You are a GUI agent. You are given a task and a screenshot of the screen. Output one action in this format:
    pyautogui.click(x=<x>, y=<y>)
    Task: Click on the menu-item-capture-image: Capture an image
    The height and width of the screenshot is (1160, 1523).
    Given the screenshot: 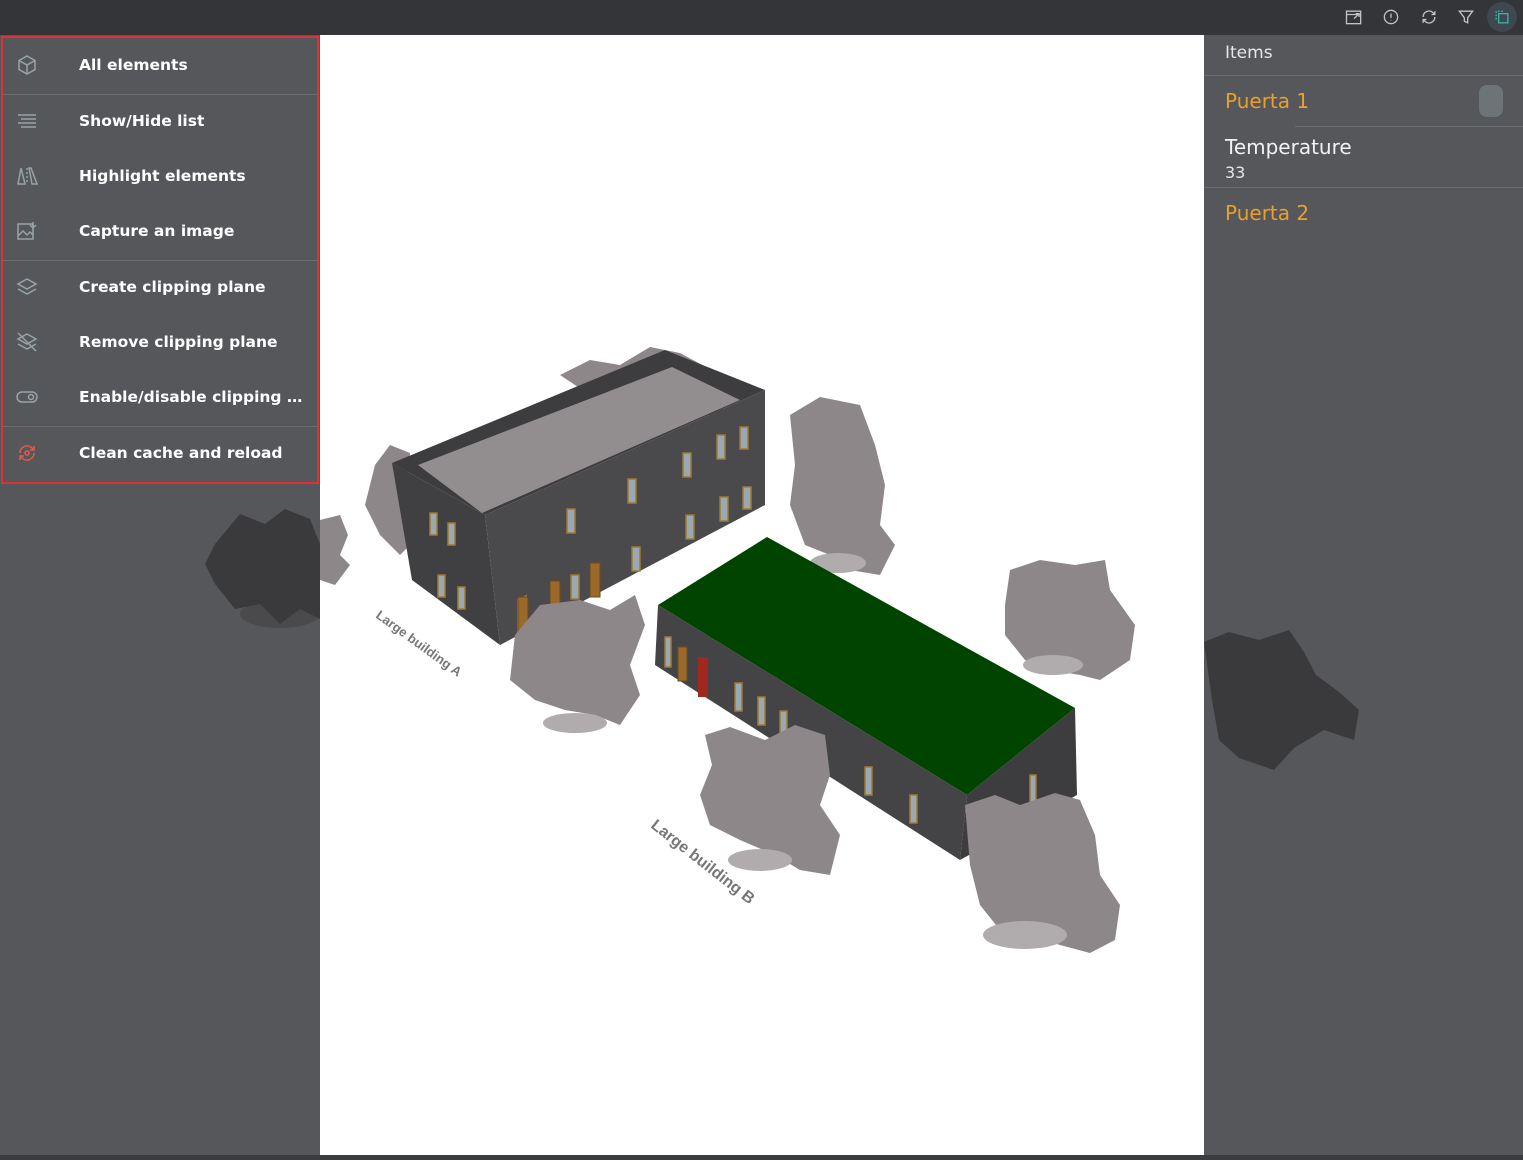 What is the action you would take?
    pyautogui.click(x=160, y=231)
    